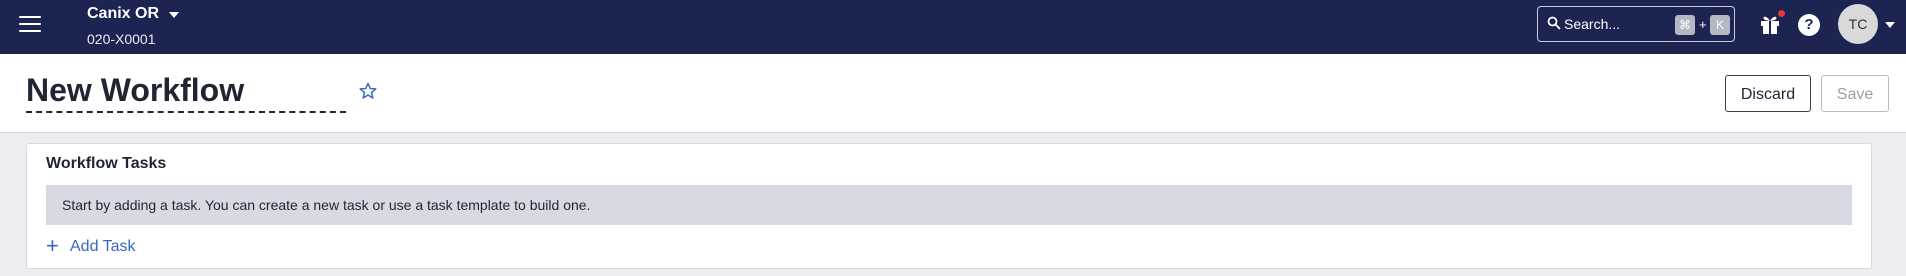 This screenshot has height=276, width=1906. What do you see at coordinates (1720, 25) in the screenshot?
I see `k-key-badge: K` at bounding box center [1720, 25].